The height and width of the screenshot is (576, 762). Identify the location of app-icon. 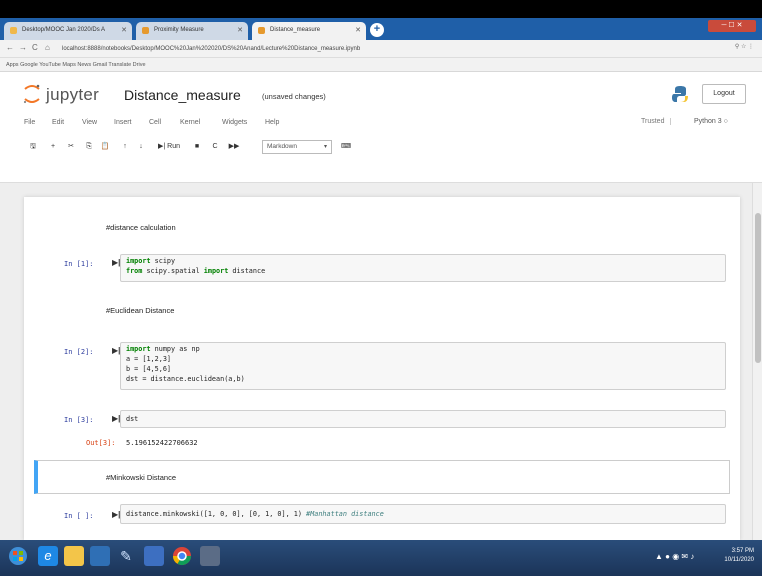
(210, 556).